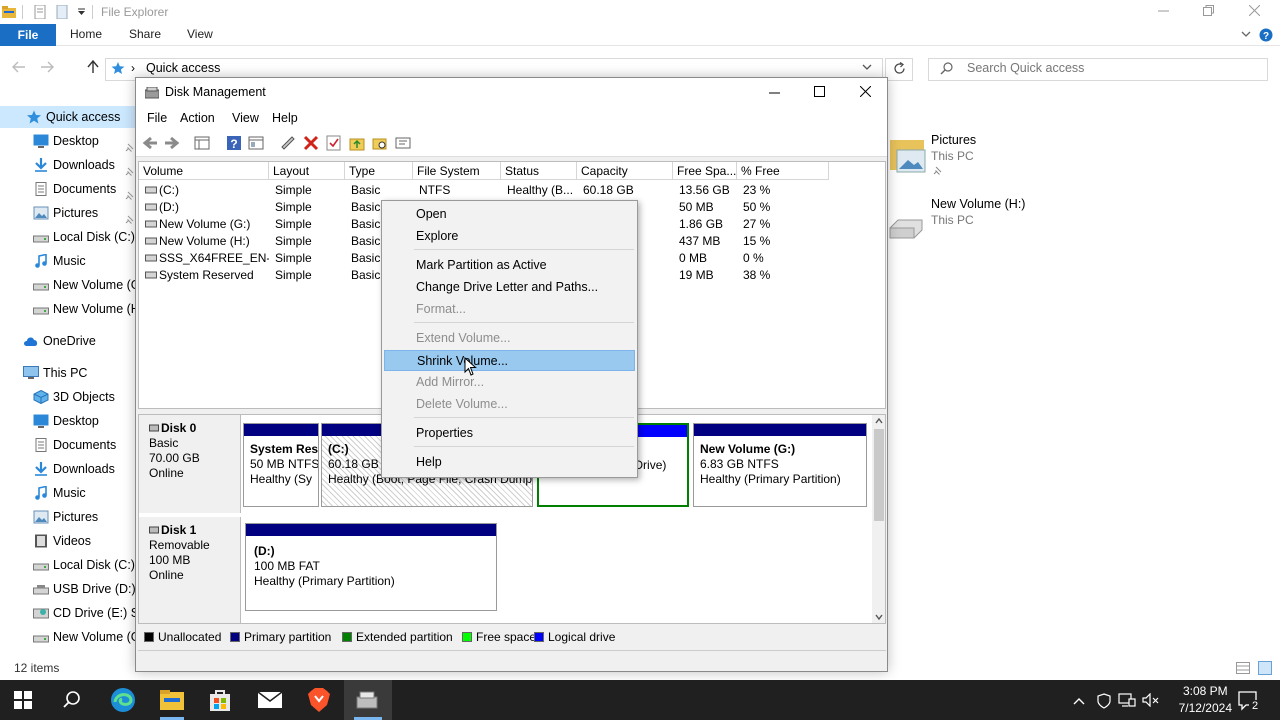  Describe the element at coordinates (307, 171) in the screenshot. I see `column-header-1: Layout` at that location.